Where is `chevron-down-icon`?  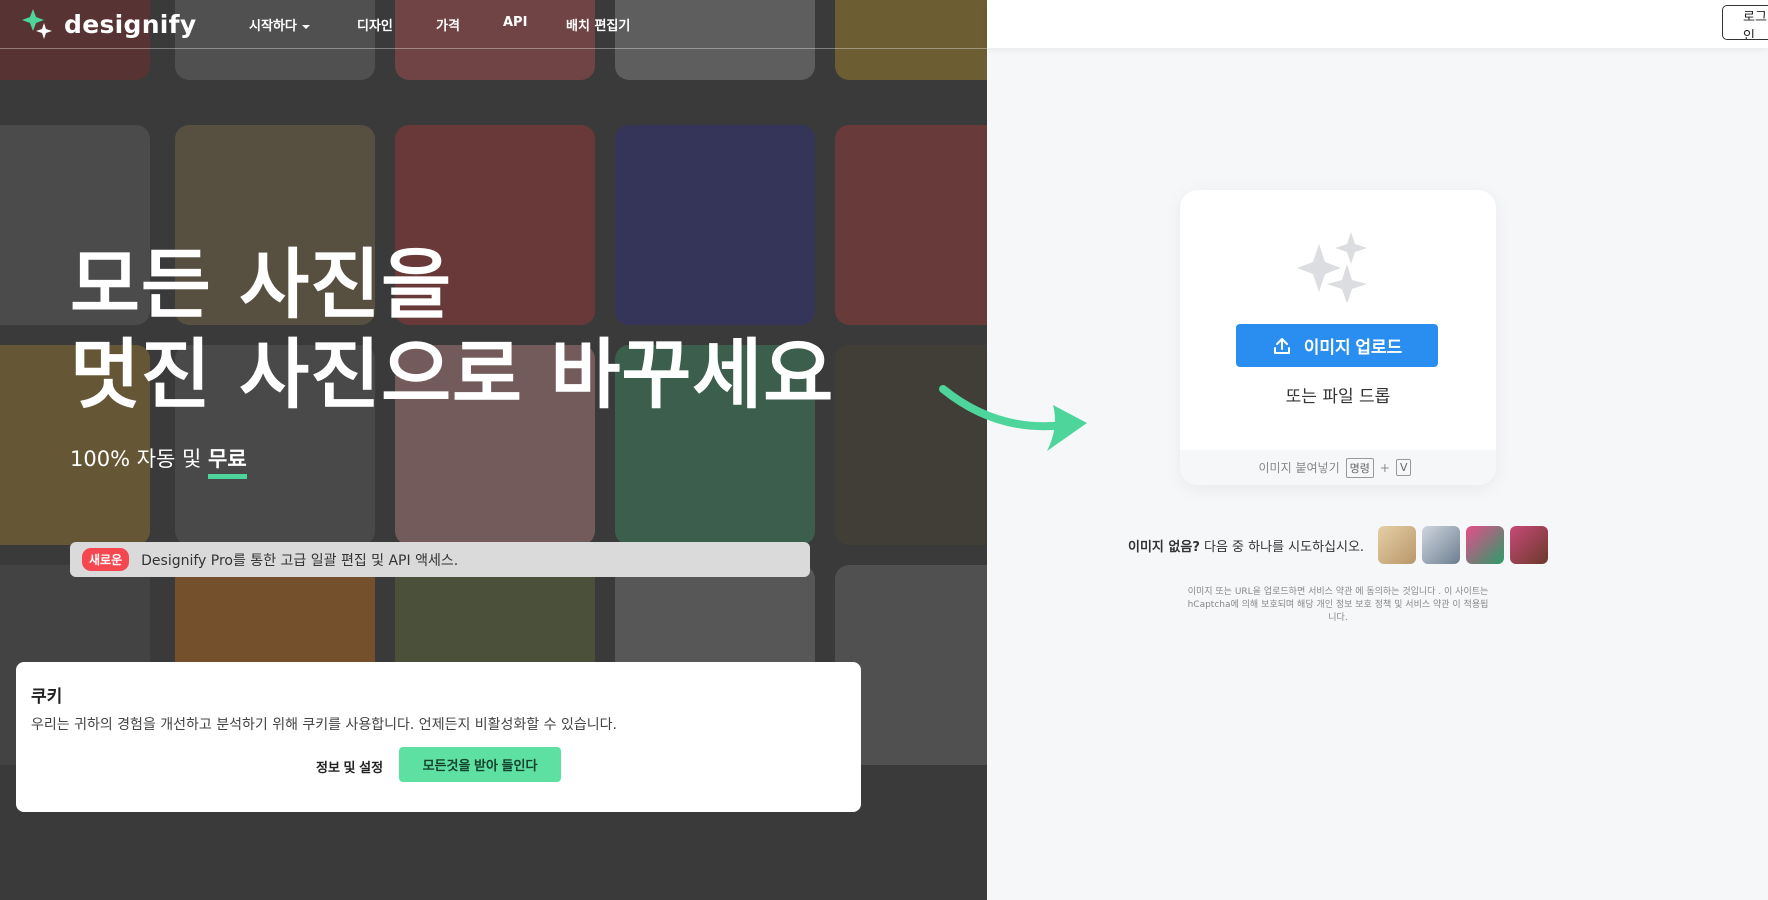 chevron-down-icon is located at coordinates (305, 26).